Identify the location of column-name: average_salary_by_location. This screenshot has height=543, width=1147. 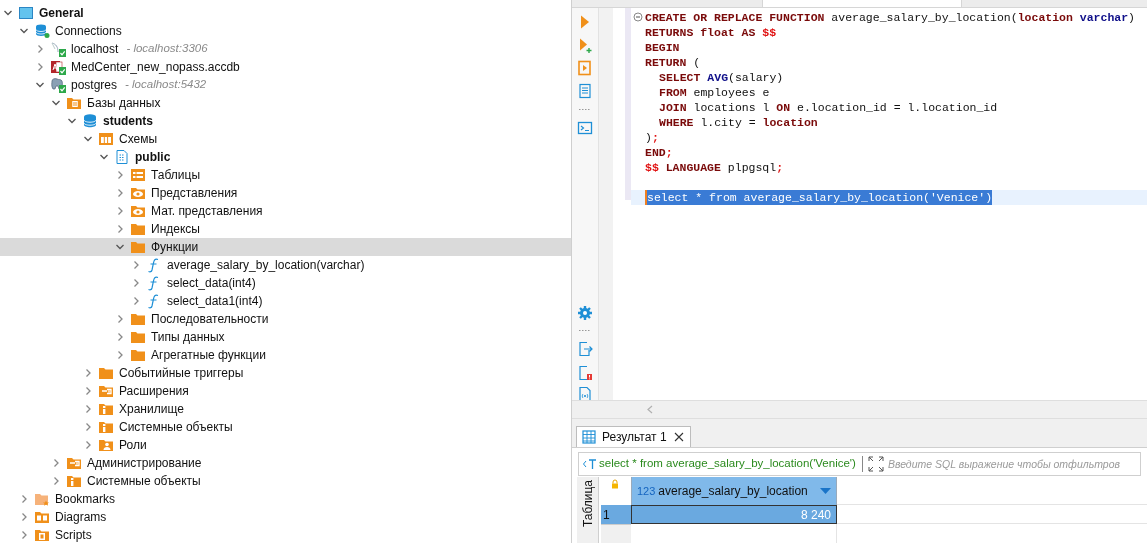
(733, 491).